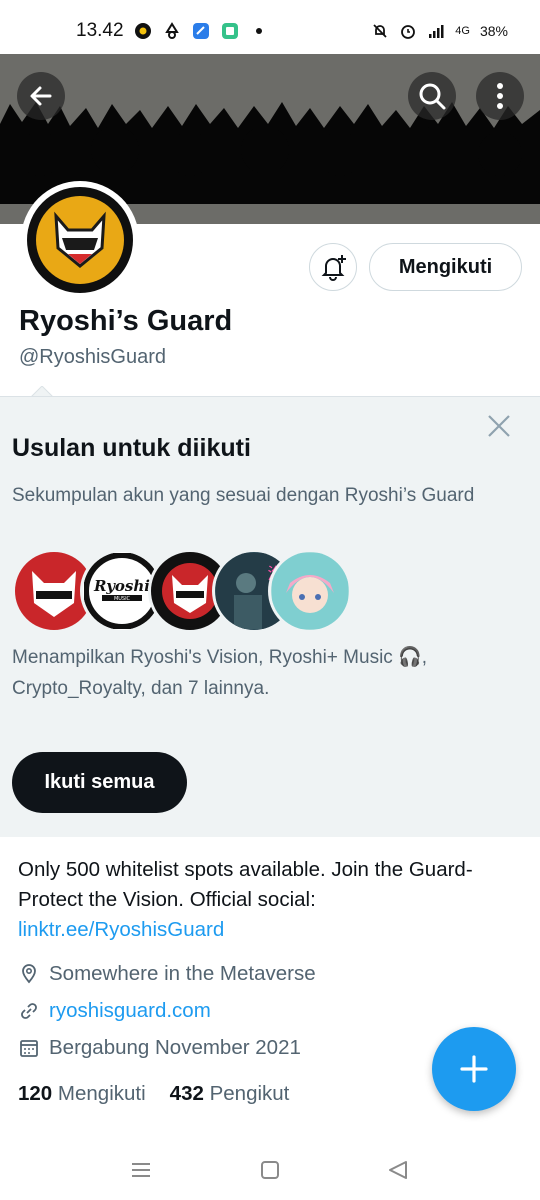 The height and width of the screenshot is (1200, 540). I want to click on website-row: ryoshisguard.com, so click(114, 1011).